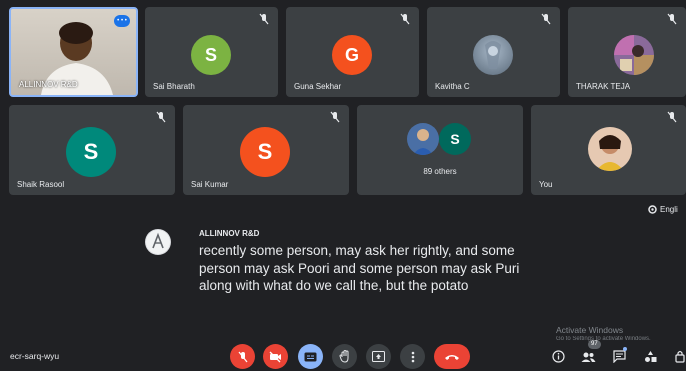 This screenshot has height=371, width=686. What do you see at coordinates (229, 233) in the screenshot?
I see `caption-speaker-name: ALLINNOV R&D` at bounding box center [229, 233].